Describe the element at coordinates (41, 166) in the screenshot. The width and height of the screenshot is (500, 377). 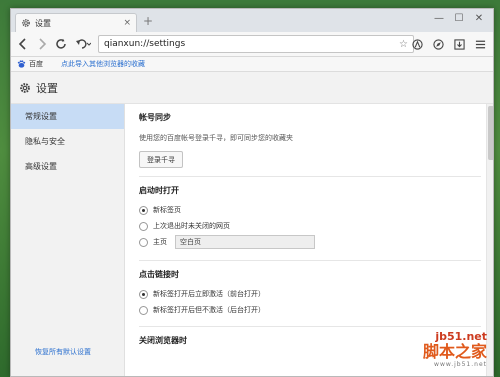
I see `sidebar-item-label: 高级设置` at that location.